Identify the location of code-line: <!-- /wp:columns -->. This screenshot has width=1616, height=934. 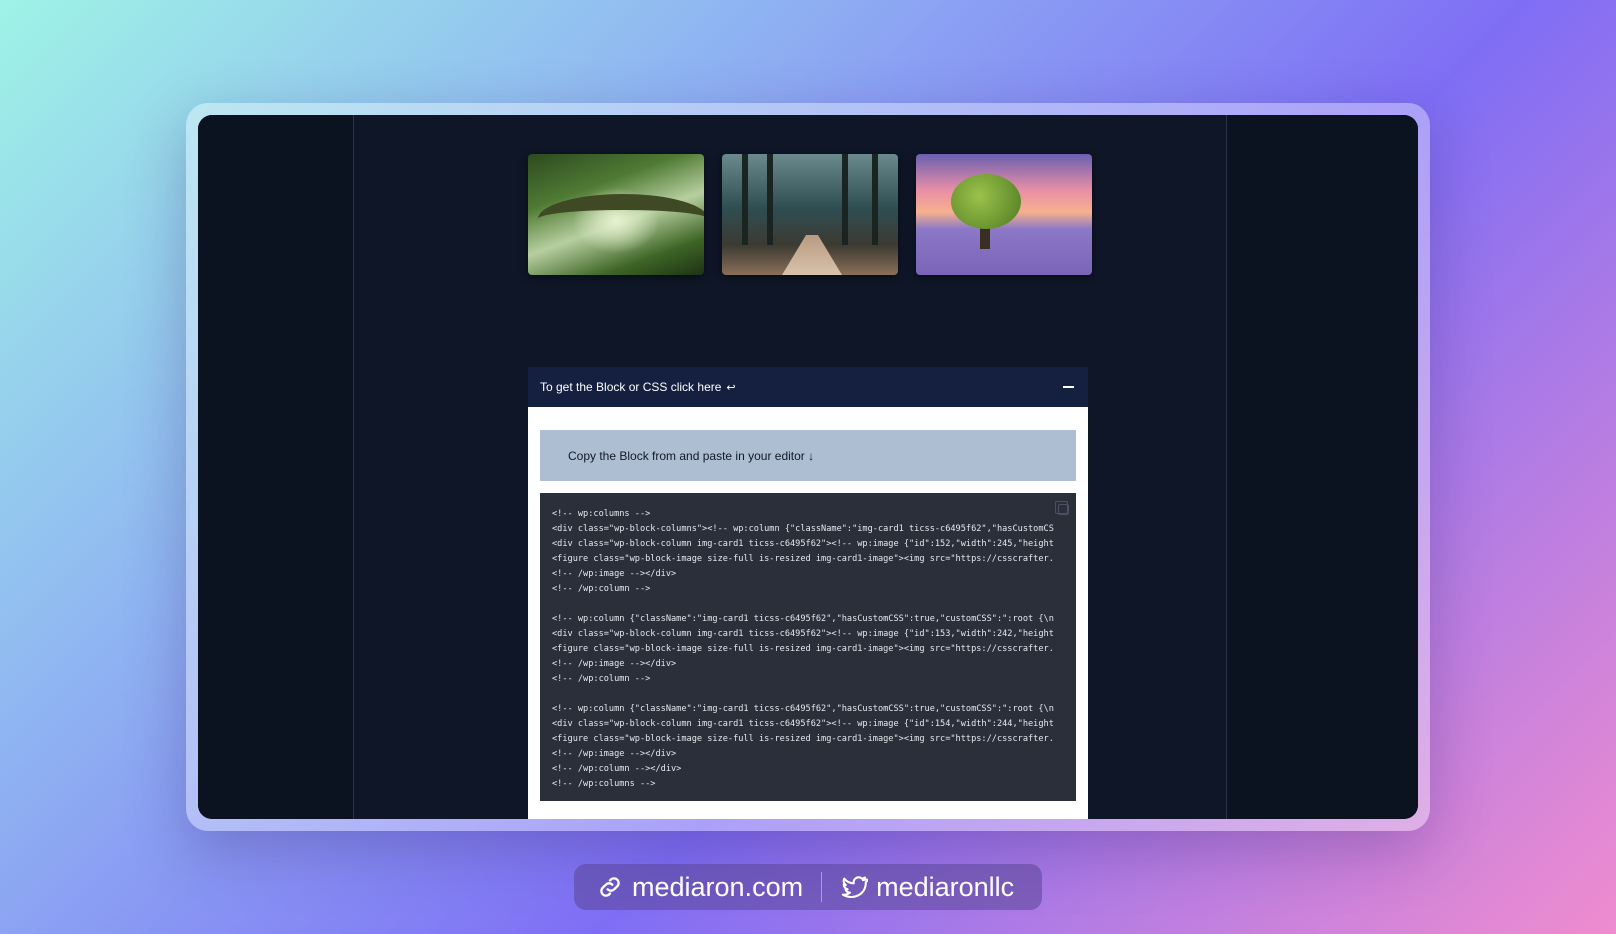
(604, 784).